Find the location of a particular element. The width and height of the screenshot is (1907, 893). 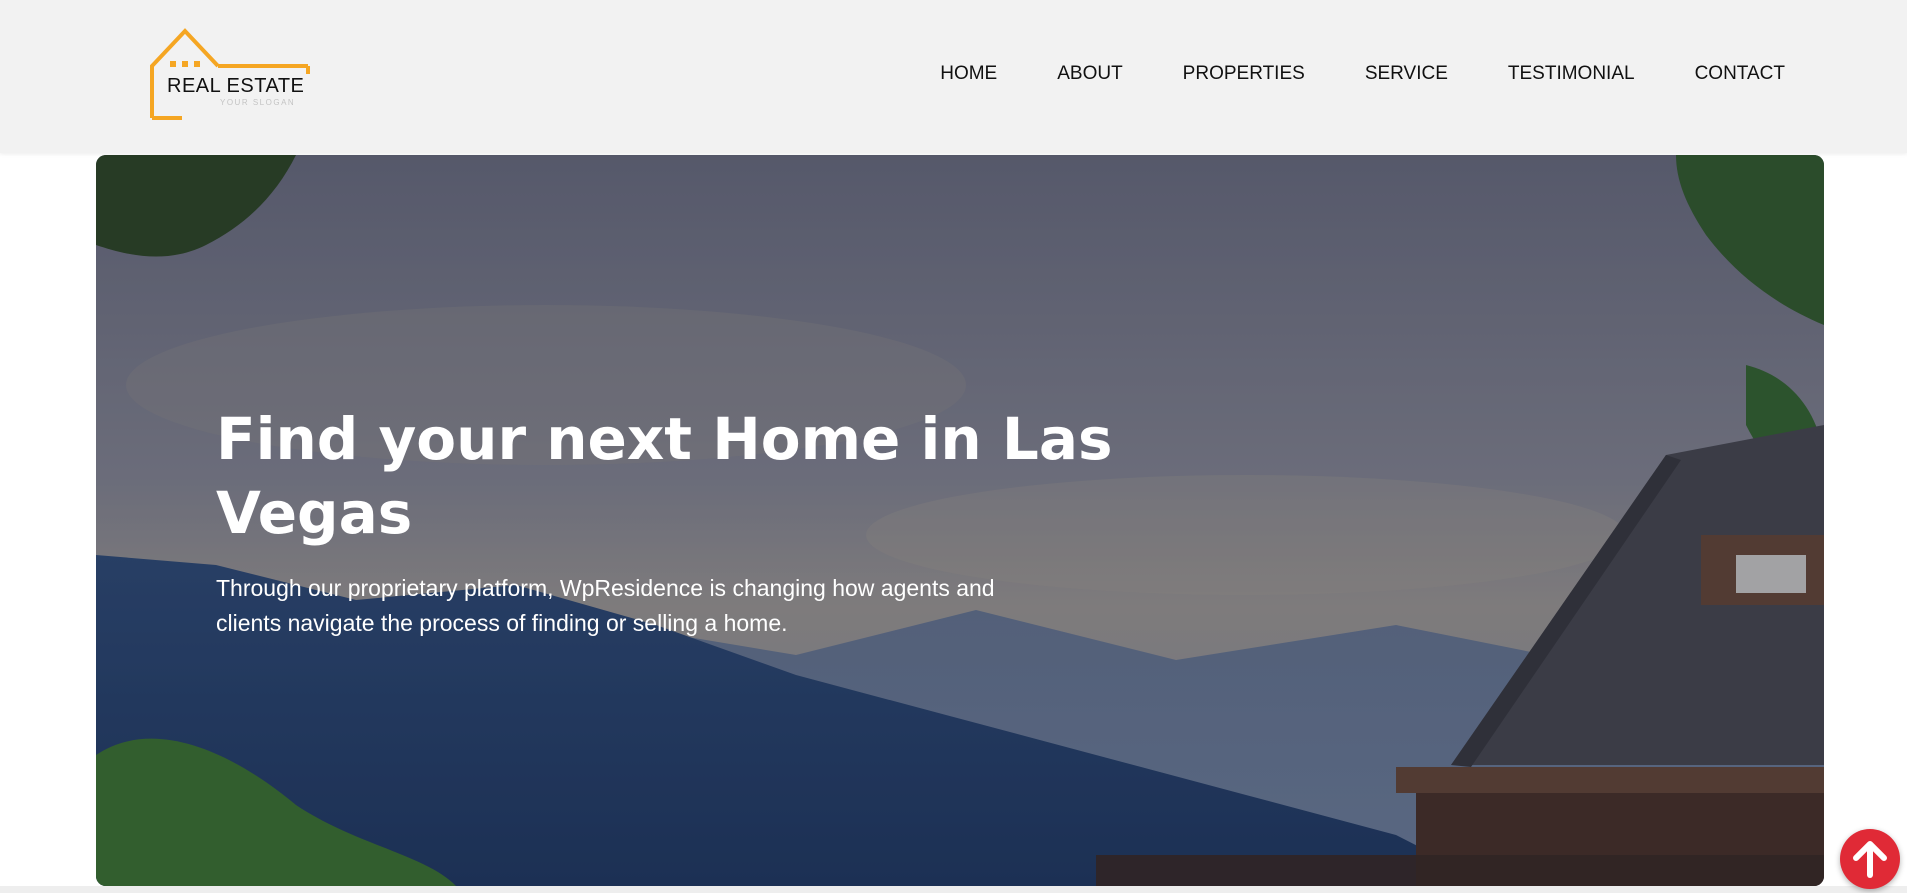

arrow-up-icon is located at coordinates (1870, 859).